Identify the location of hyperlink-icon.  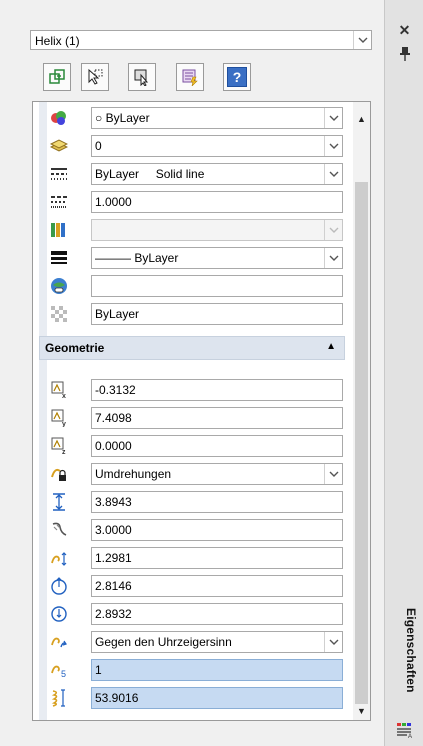
(59, 286).